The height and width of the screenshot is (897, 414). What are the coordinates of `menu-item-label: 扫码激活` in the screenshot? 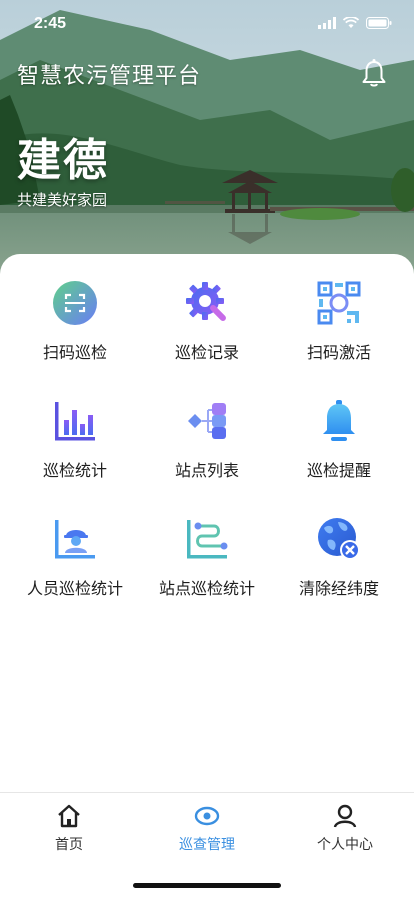 It's located at (338, 352).